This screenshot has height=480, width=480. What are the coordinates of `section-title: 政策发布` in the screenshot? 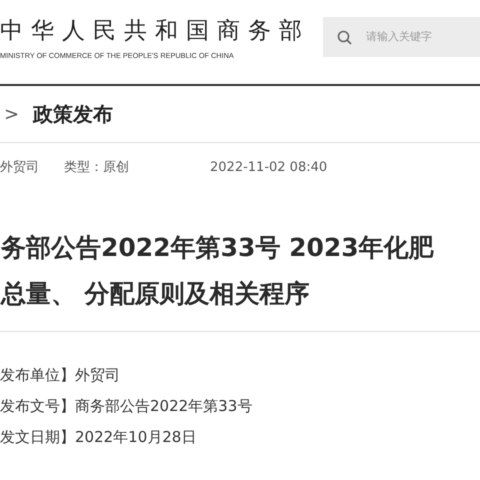 It's located at (73, 114).